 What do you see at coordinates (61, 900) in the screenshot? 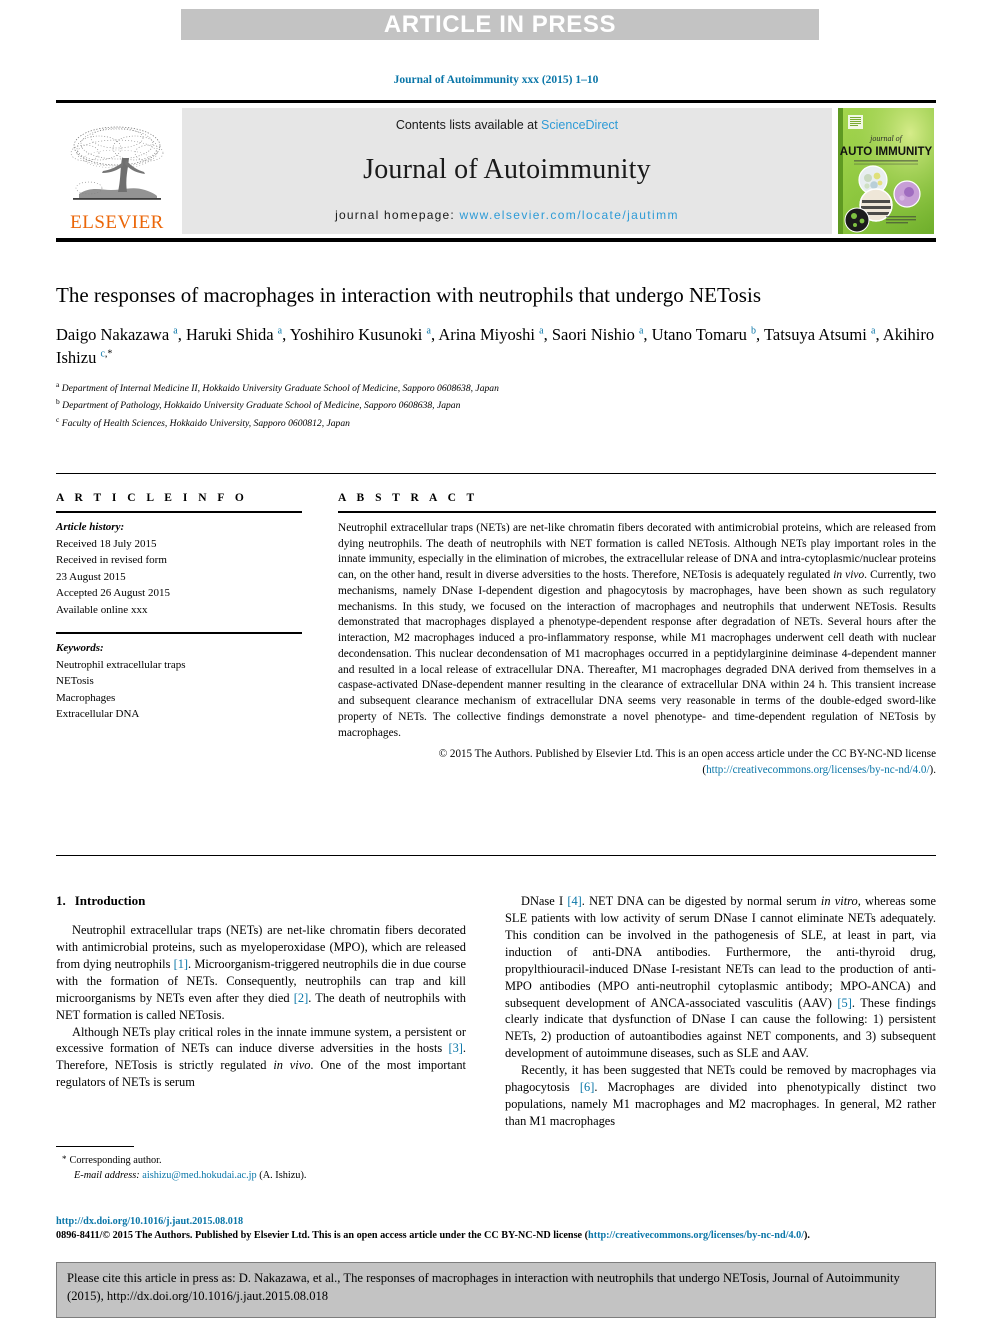
I see `introduction-number: 1.` at bounding box center [61, 900].